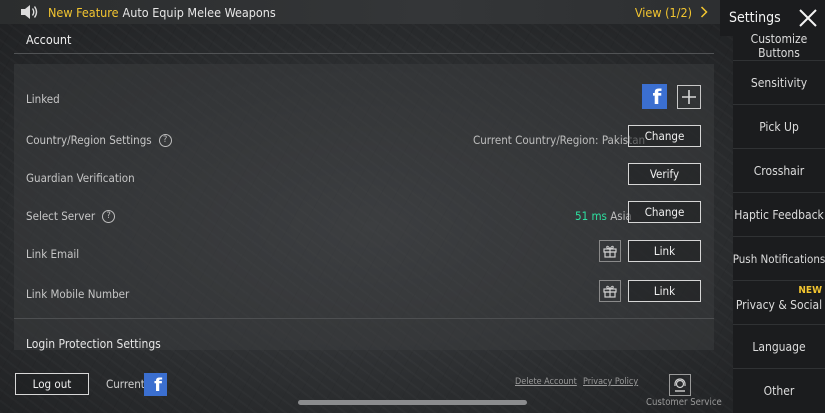 The height and width of the screenshot is (413, 825). I want to click on guardian-row: Guardian Verification Verify, so click(364, 178).